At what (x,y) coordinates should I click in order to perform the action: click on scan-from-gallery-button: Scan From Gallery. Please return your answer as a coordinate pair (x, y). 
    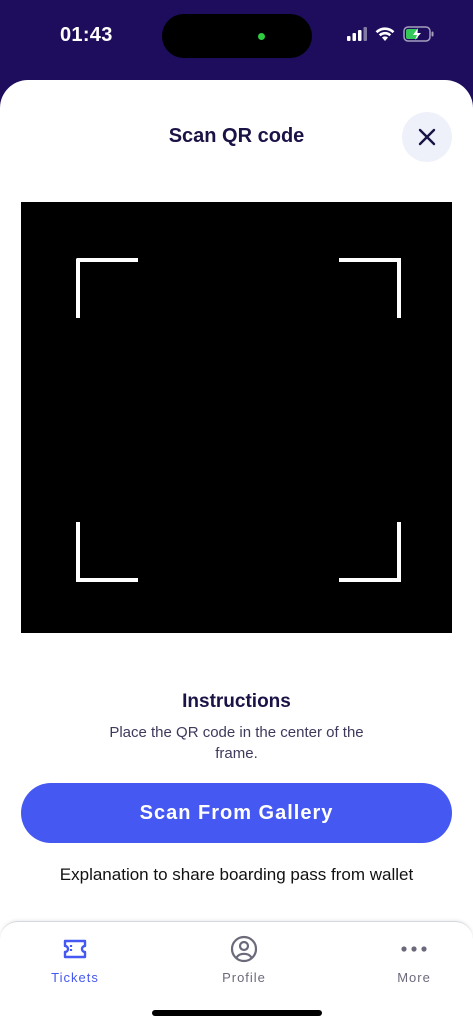
    Looking at the image, I should click on (236, 813).